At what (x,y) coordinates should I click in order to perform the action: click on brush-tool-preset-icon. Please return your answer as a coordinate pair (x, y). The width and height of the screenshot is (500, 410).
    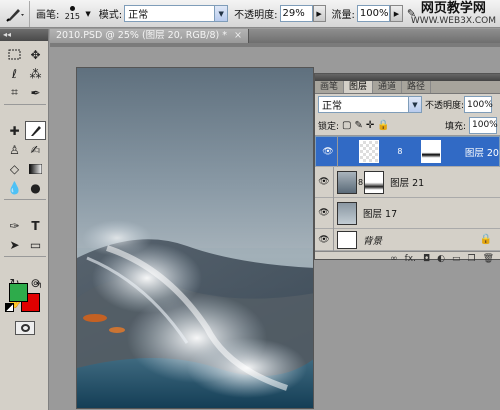
    Looking at the image, I should click on (15, 13).